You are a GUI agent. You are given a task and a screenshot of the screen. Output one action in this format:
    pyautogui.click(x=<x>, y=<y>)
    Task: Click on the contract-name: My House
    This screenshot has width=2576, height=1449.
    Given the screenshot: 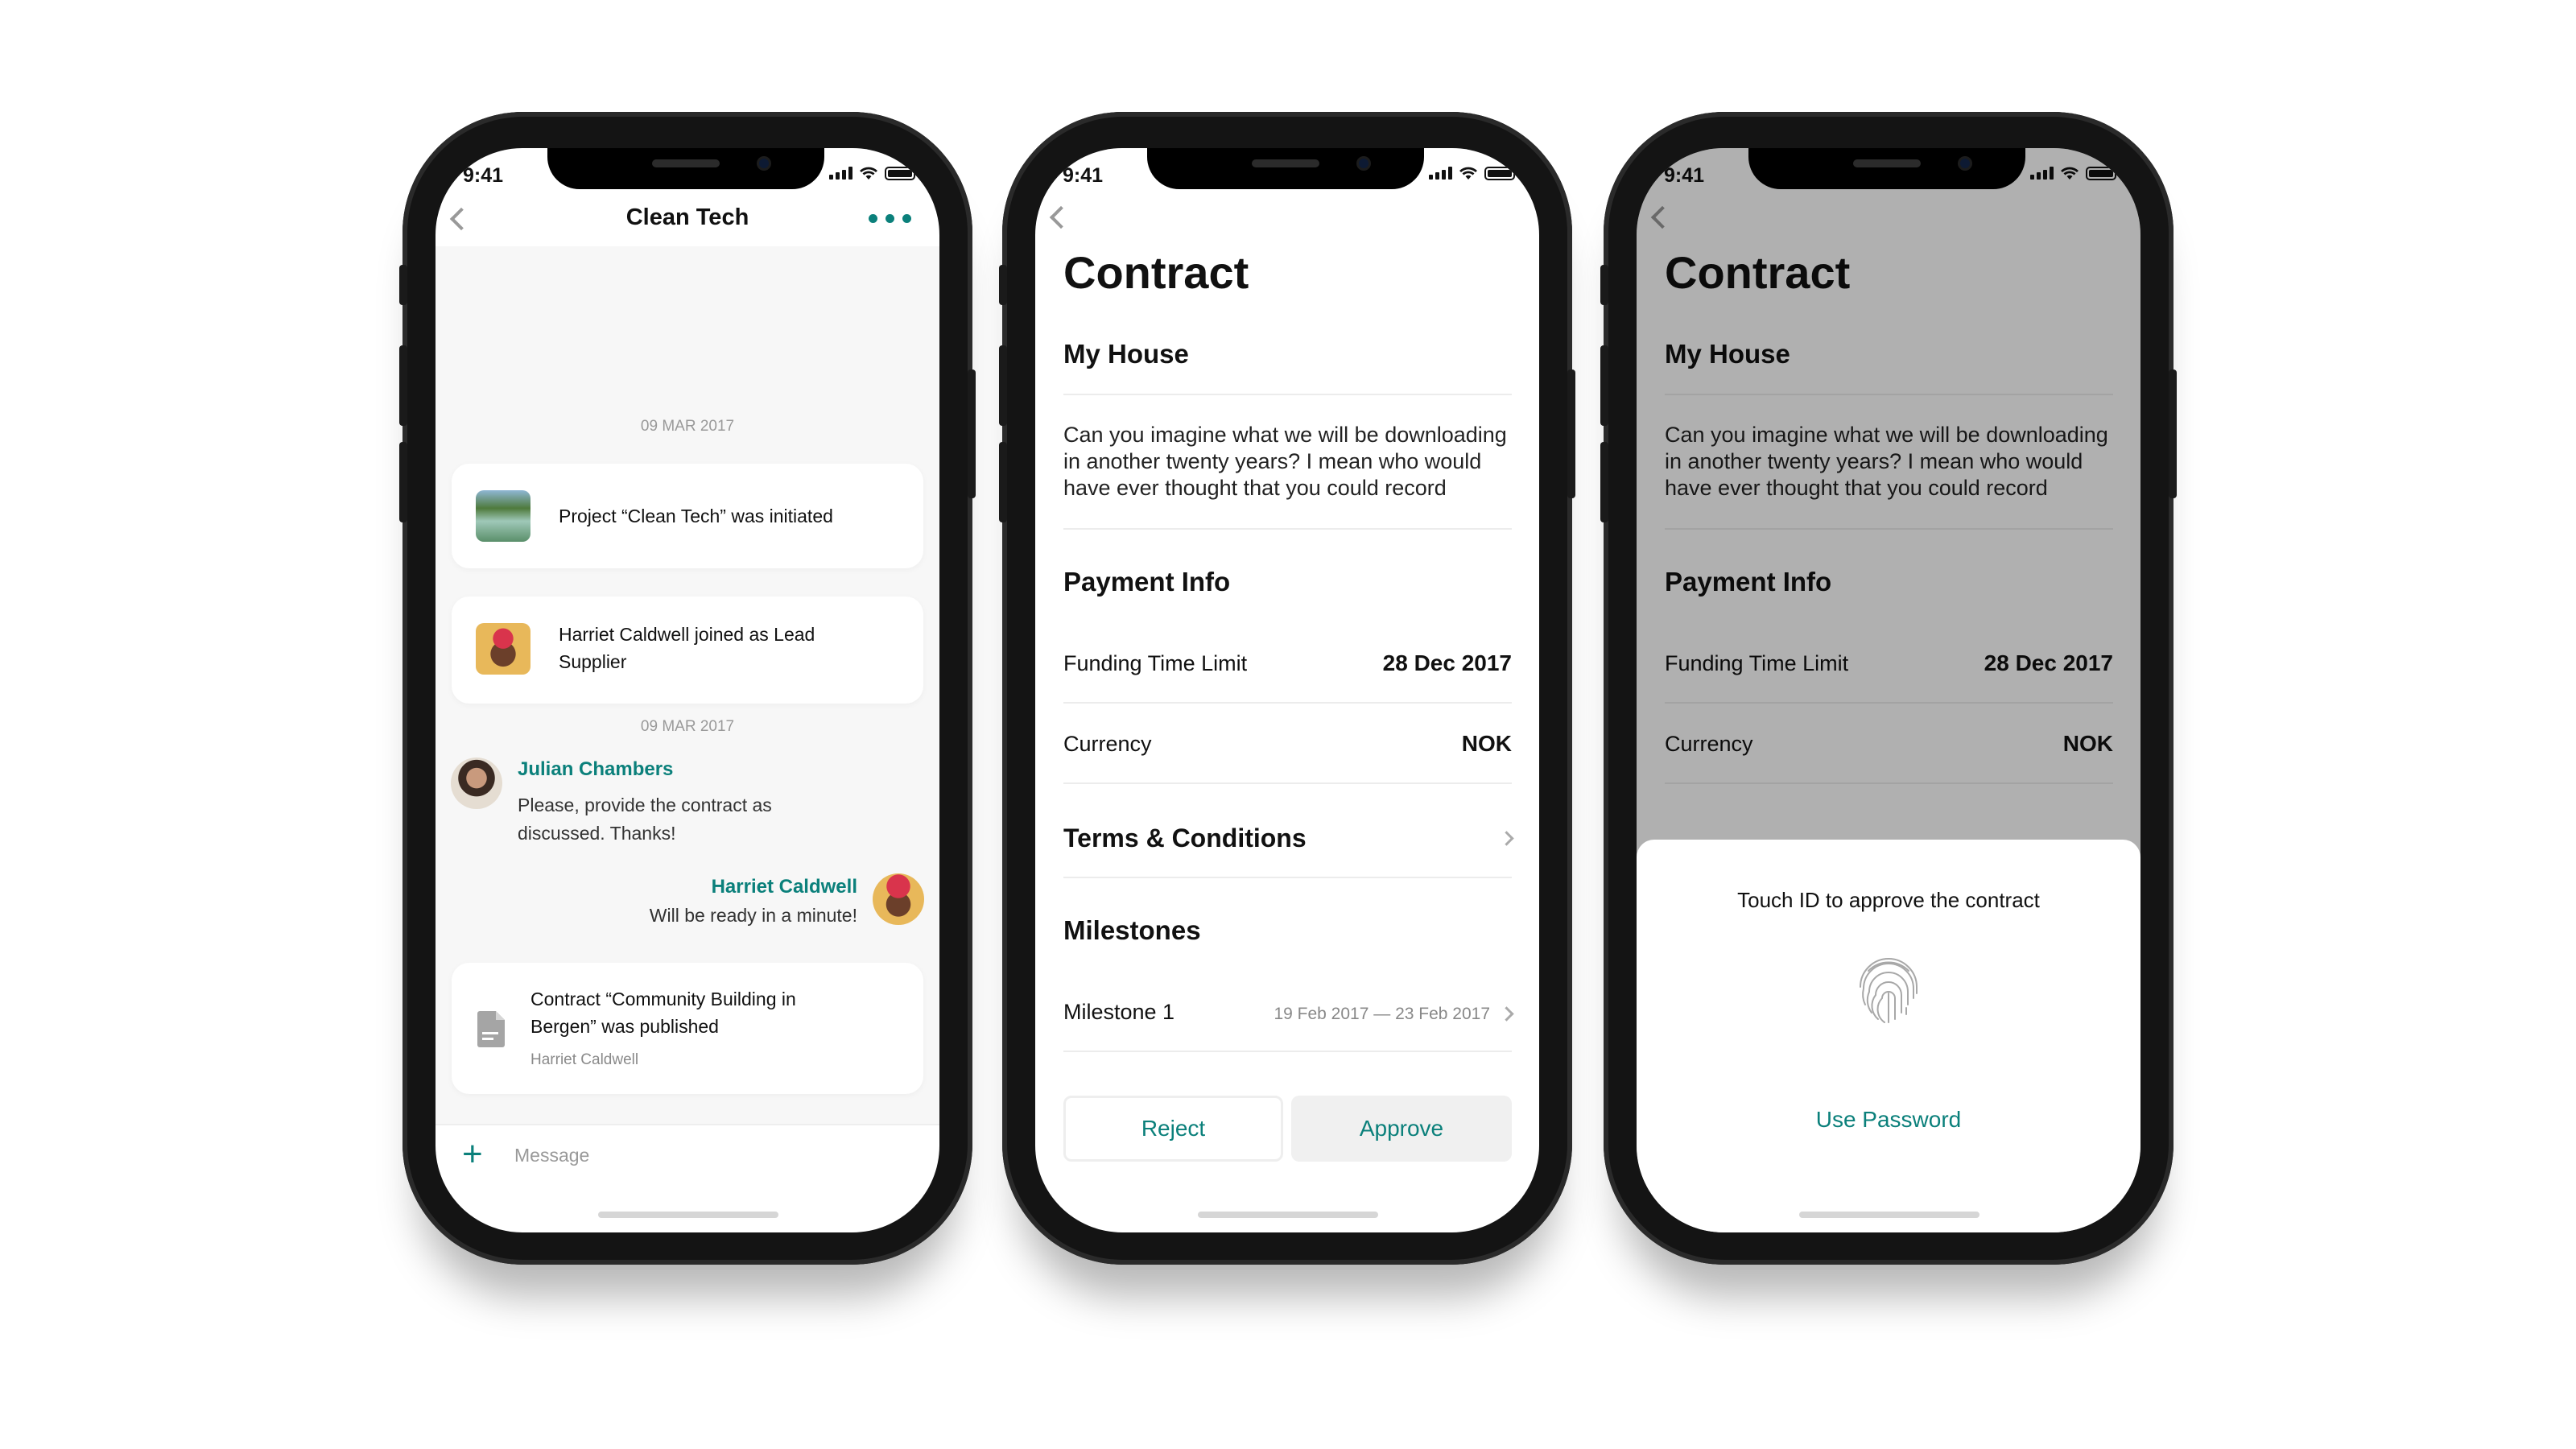 What is the action you would take?
    pyautogui.click(x=1126, y=354)
    